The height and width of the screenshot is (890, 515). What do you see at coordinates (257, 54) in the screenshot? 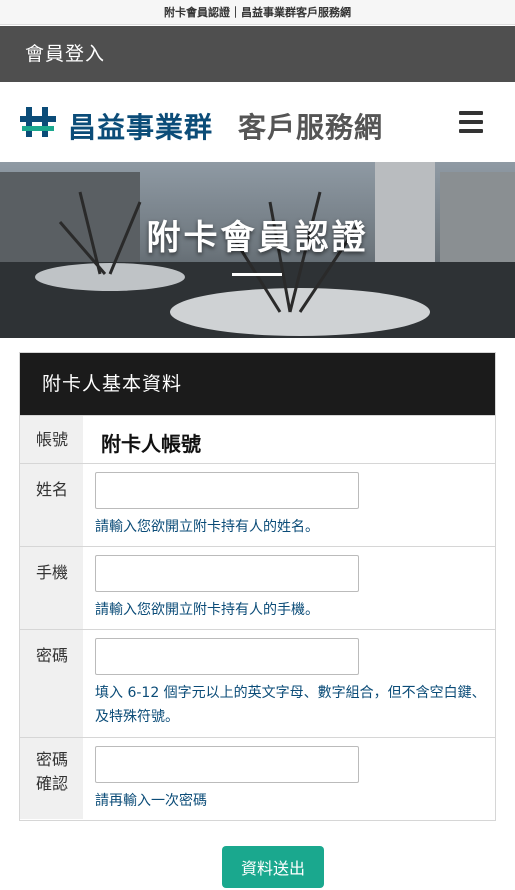
I see `member-login-bar: 會員登入` at bounding box center [257, 54].